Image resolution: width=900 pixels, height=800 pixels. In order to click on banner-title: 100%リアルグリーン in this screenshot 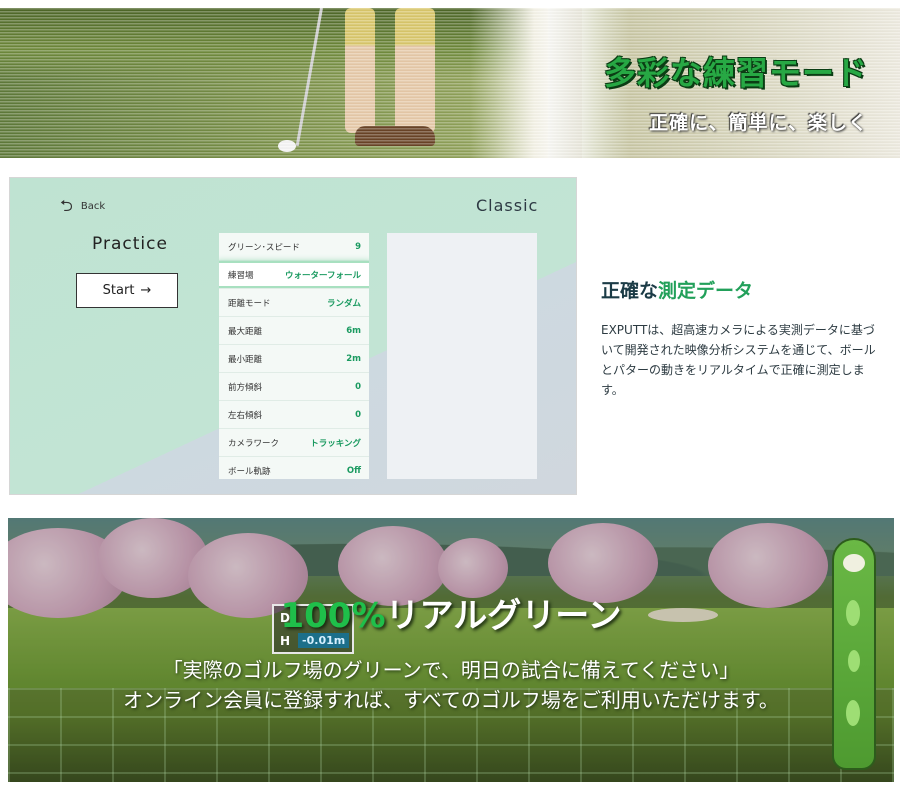, I will do `click(451, 612)`.